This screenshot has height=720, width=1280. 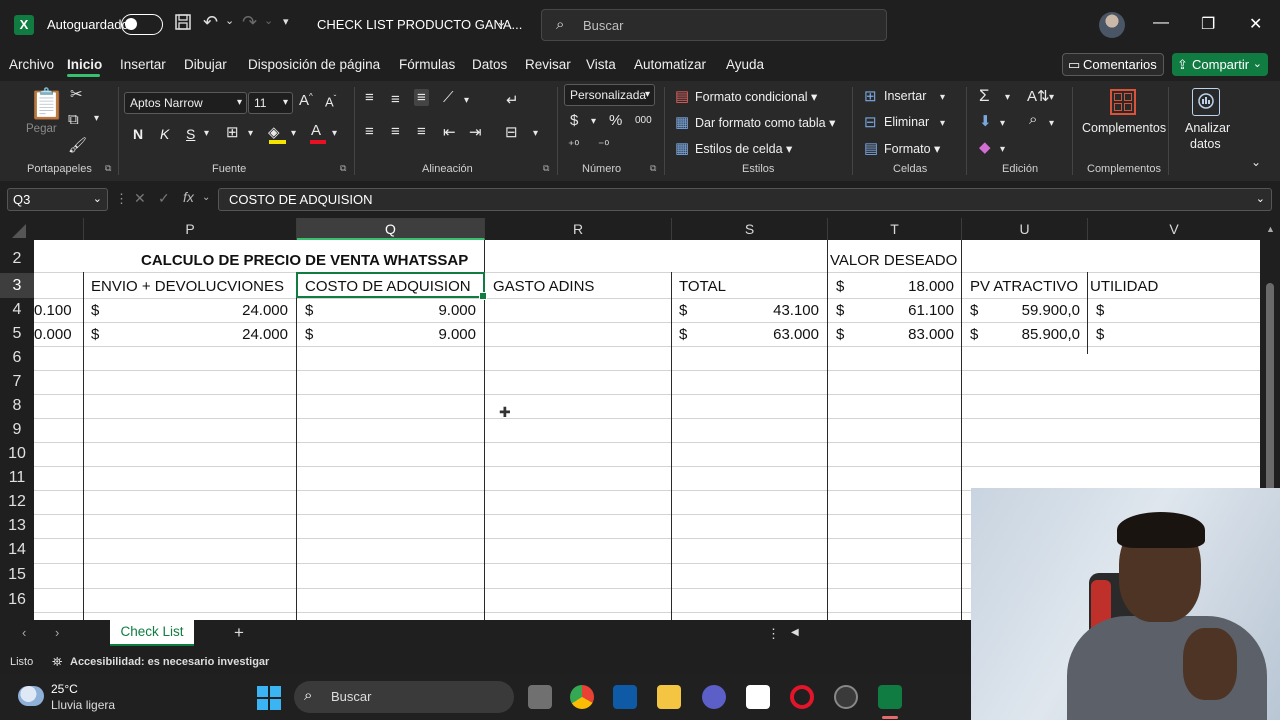 What do you see at coordinates (1124, 286) in the screenshot?
I see `header-utilidad: UTILIDAD` at bounding box center [1124, 286].